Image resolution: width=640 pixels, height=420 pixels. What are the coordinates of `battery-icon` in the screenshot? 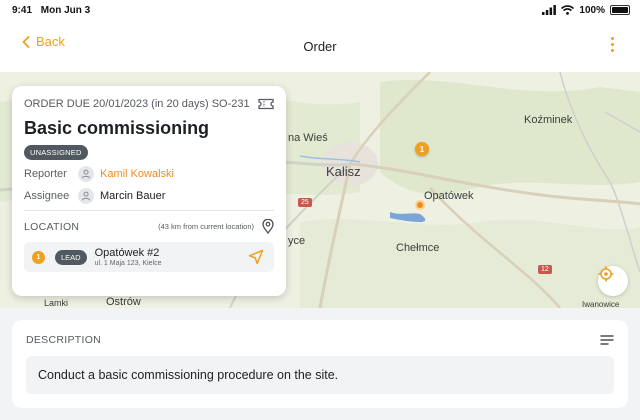 It's located at (620, 10).